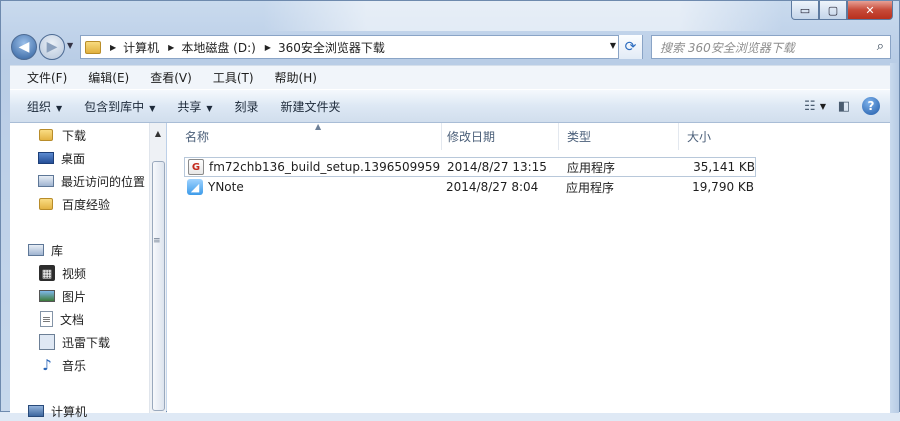  I want to click on column-header-size: 大小, so click(719, 136).